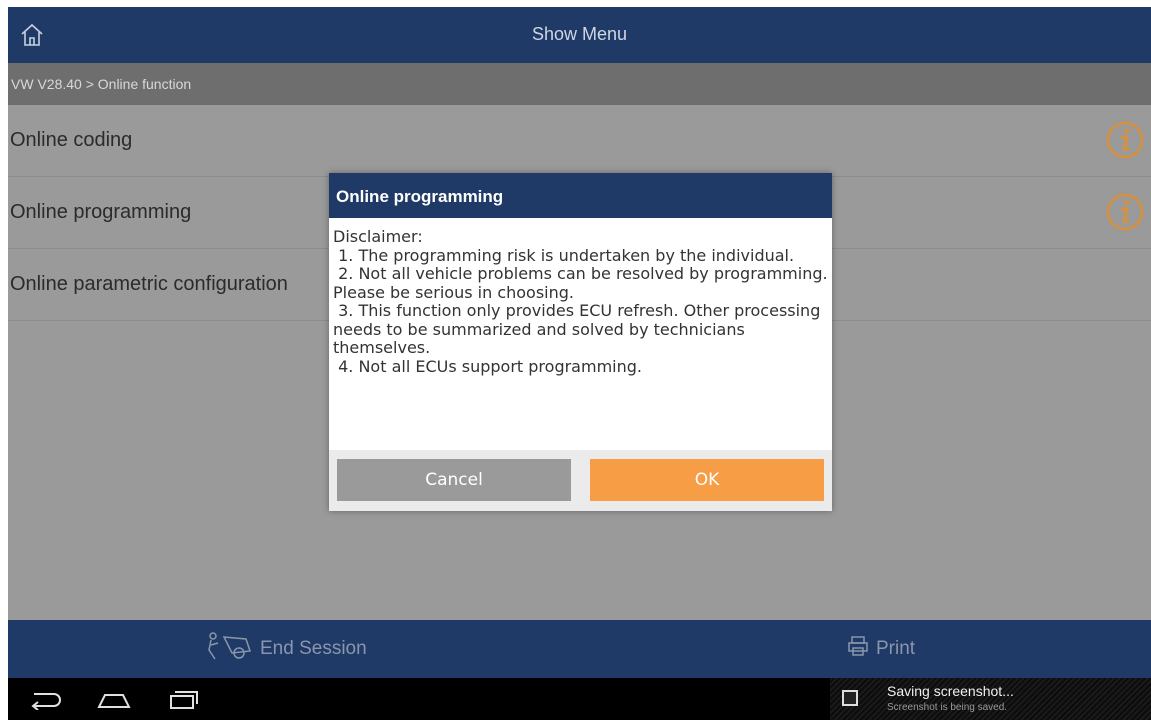 The width and height of the screenshot is (1151, 720). Describe the element at coordinates (230, 649) in the screenshot. I see `end-session-icon` at that location.